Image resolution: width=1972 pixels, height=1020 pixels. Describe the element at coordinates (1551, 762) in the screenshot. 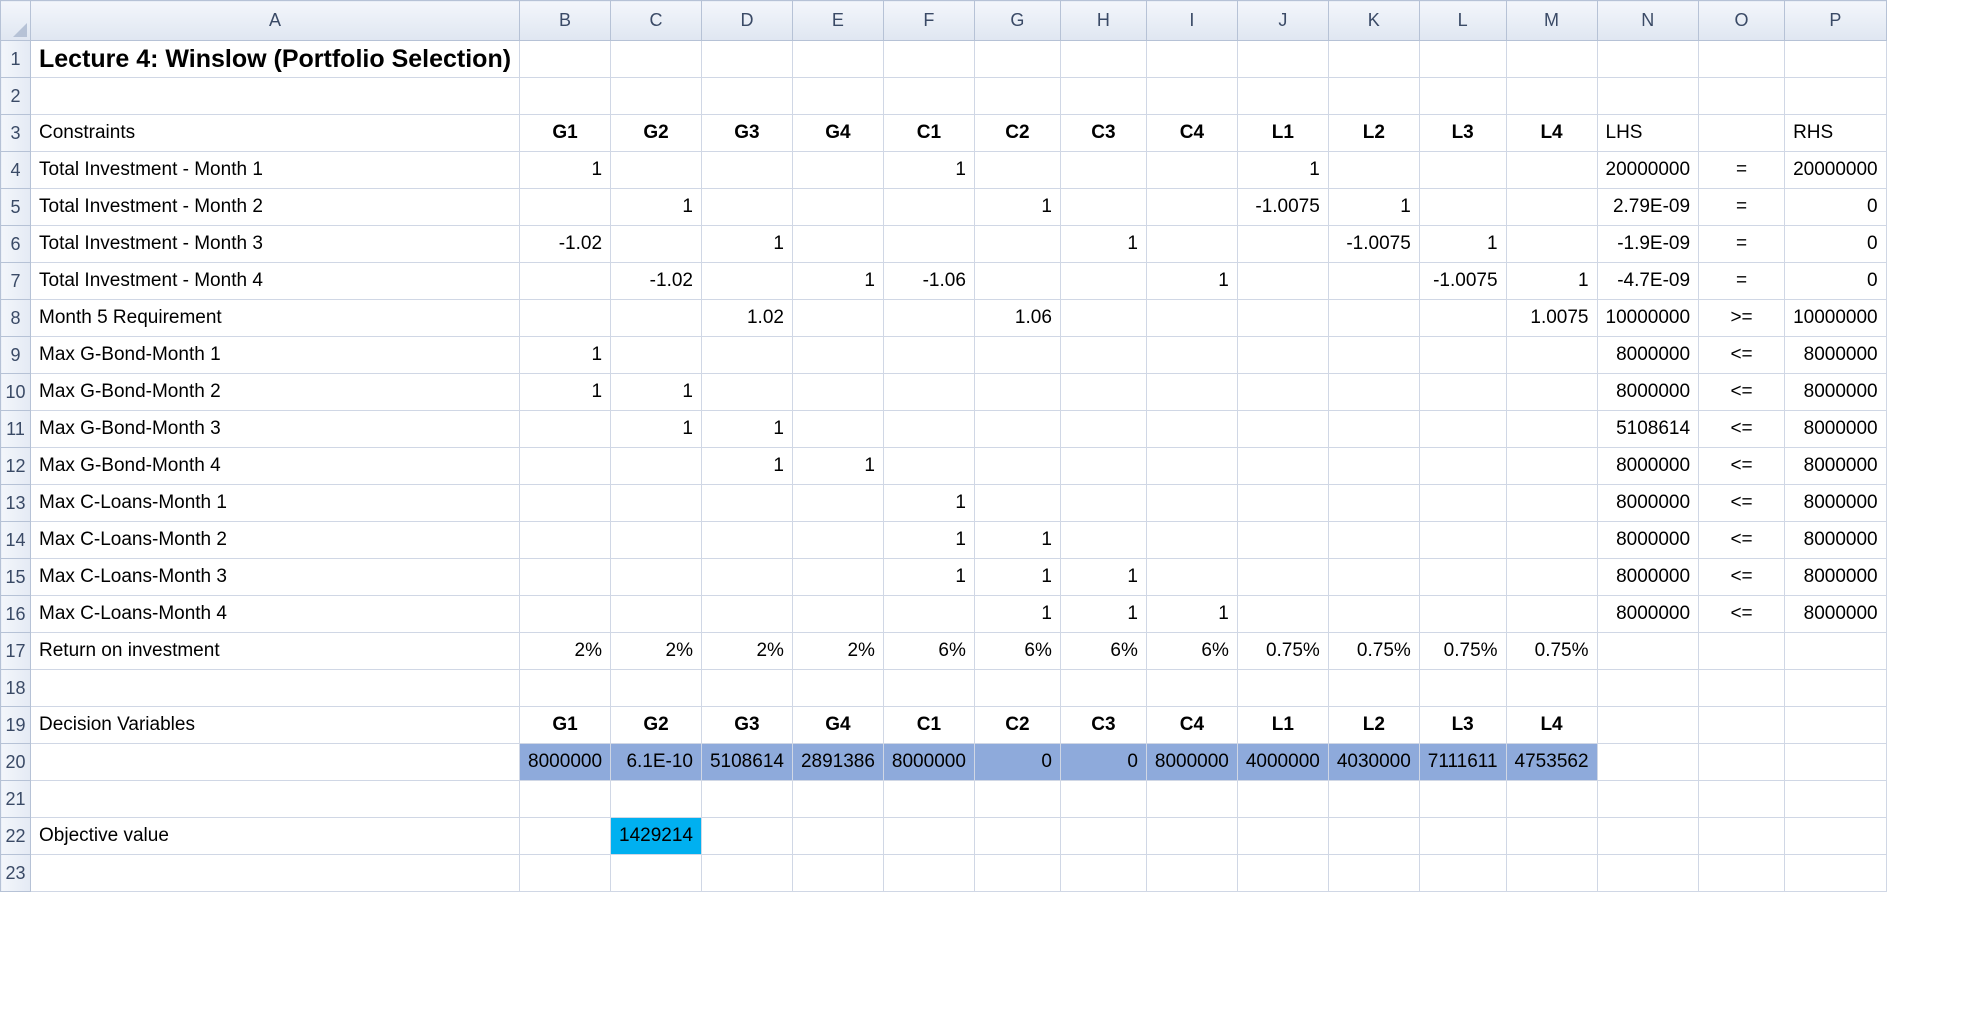

I see `decision-value-cell: 4753562` at that location.